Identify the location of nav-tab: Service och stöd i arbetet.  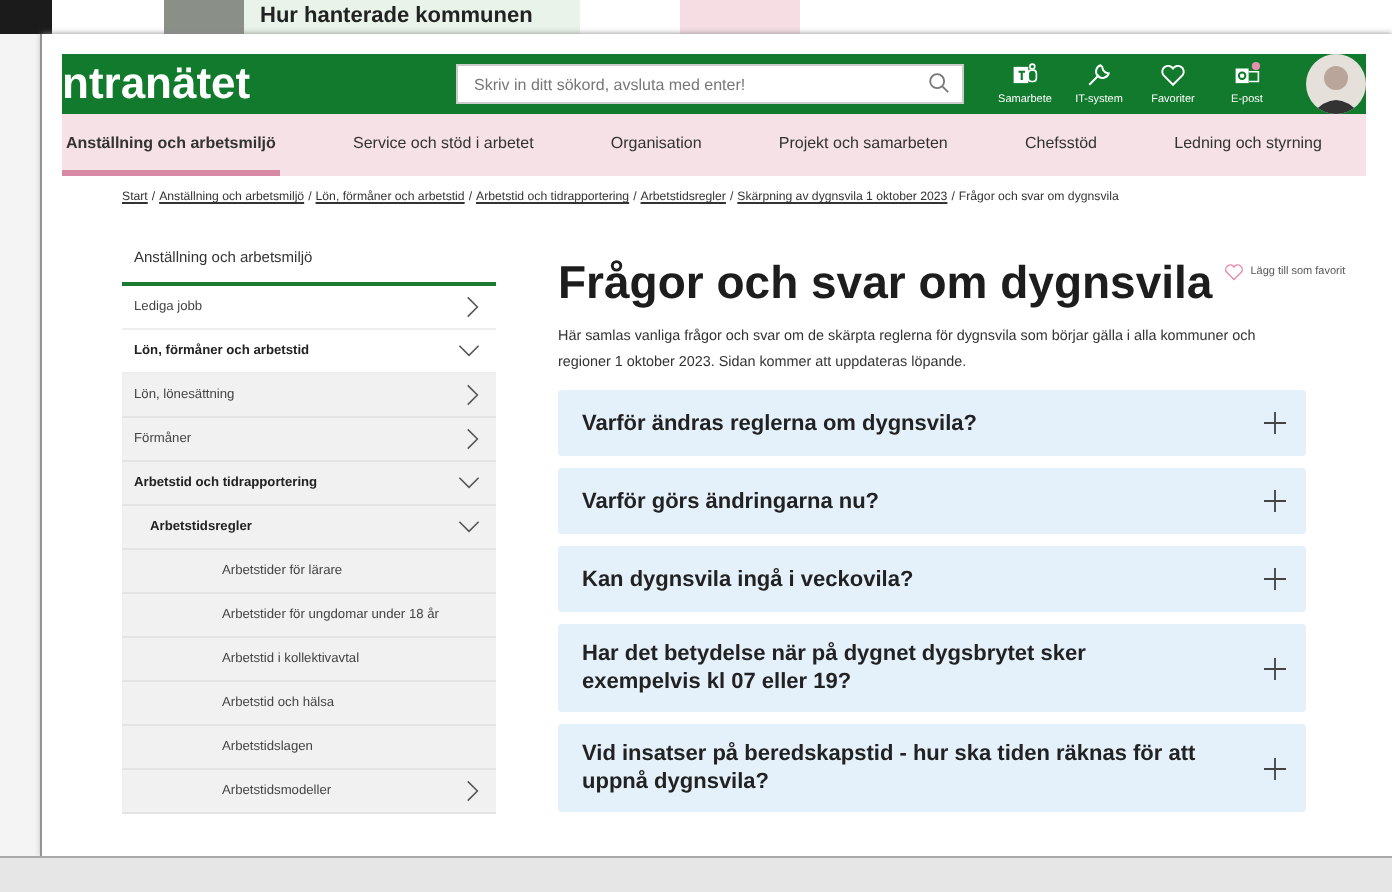
(443, 145).